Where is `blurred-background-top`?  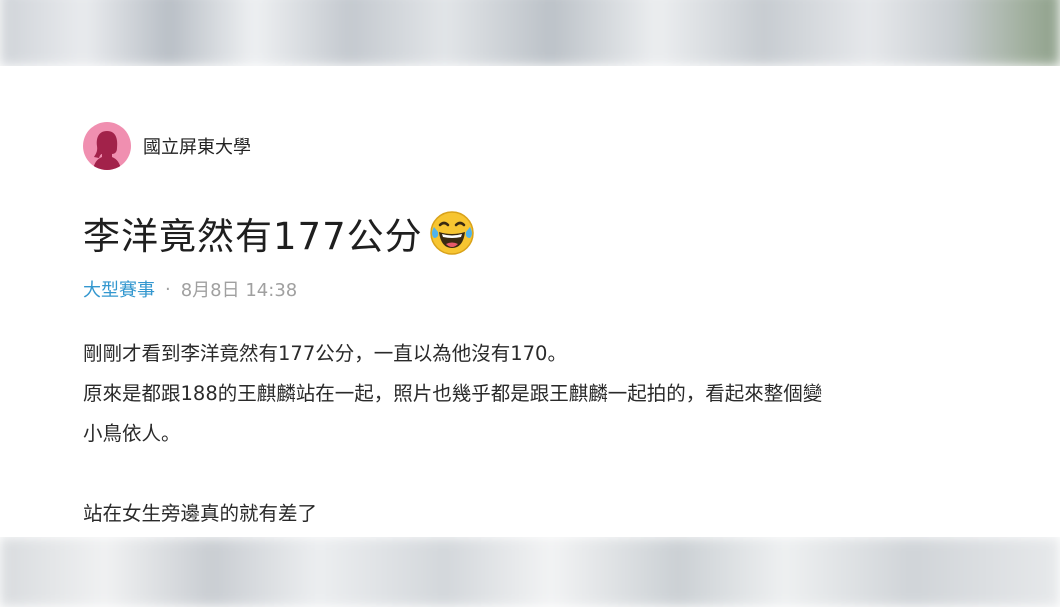
blurred-background-top is located at coordinates (530, 33).